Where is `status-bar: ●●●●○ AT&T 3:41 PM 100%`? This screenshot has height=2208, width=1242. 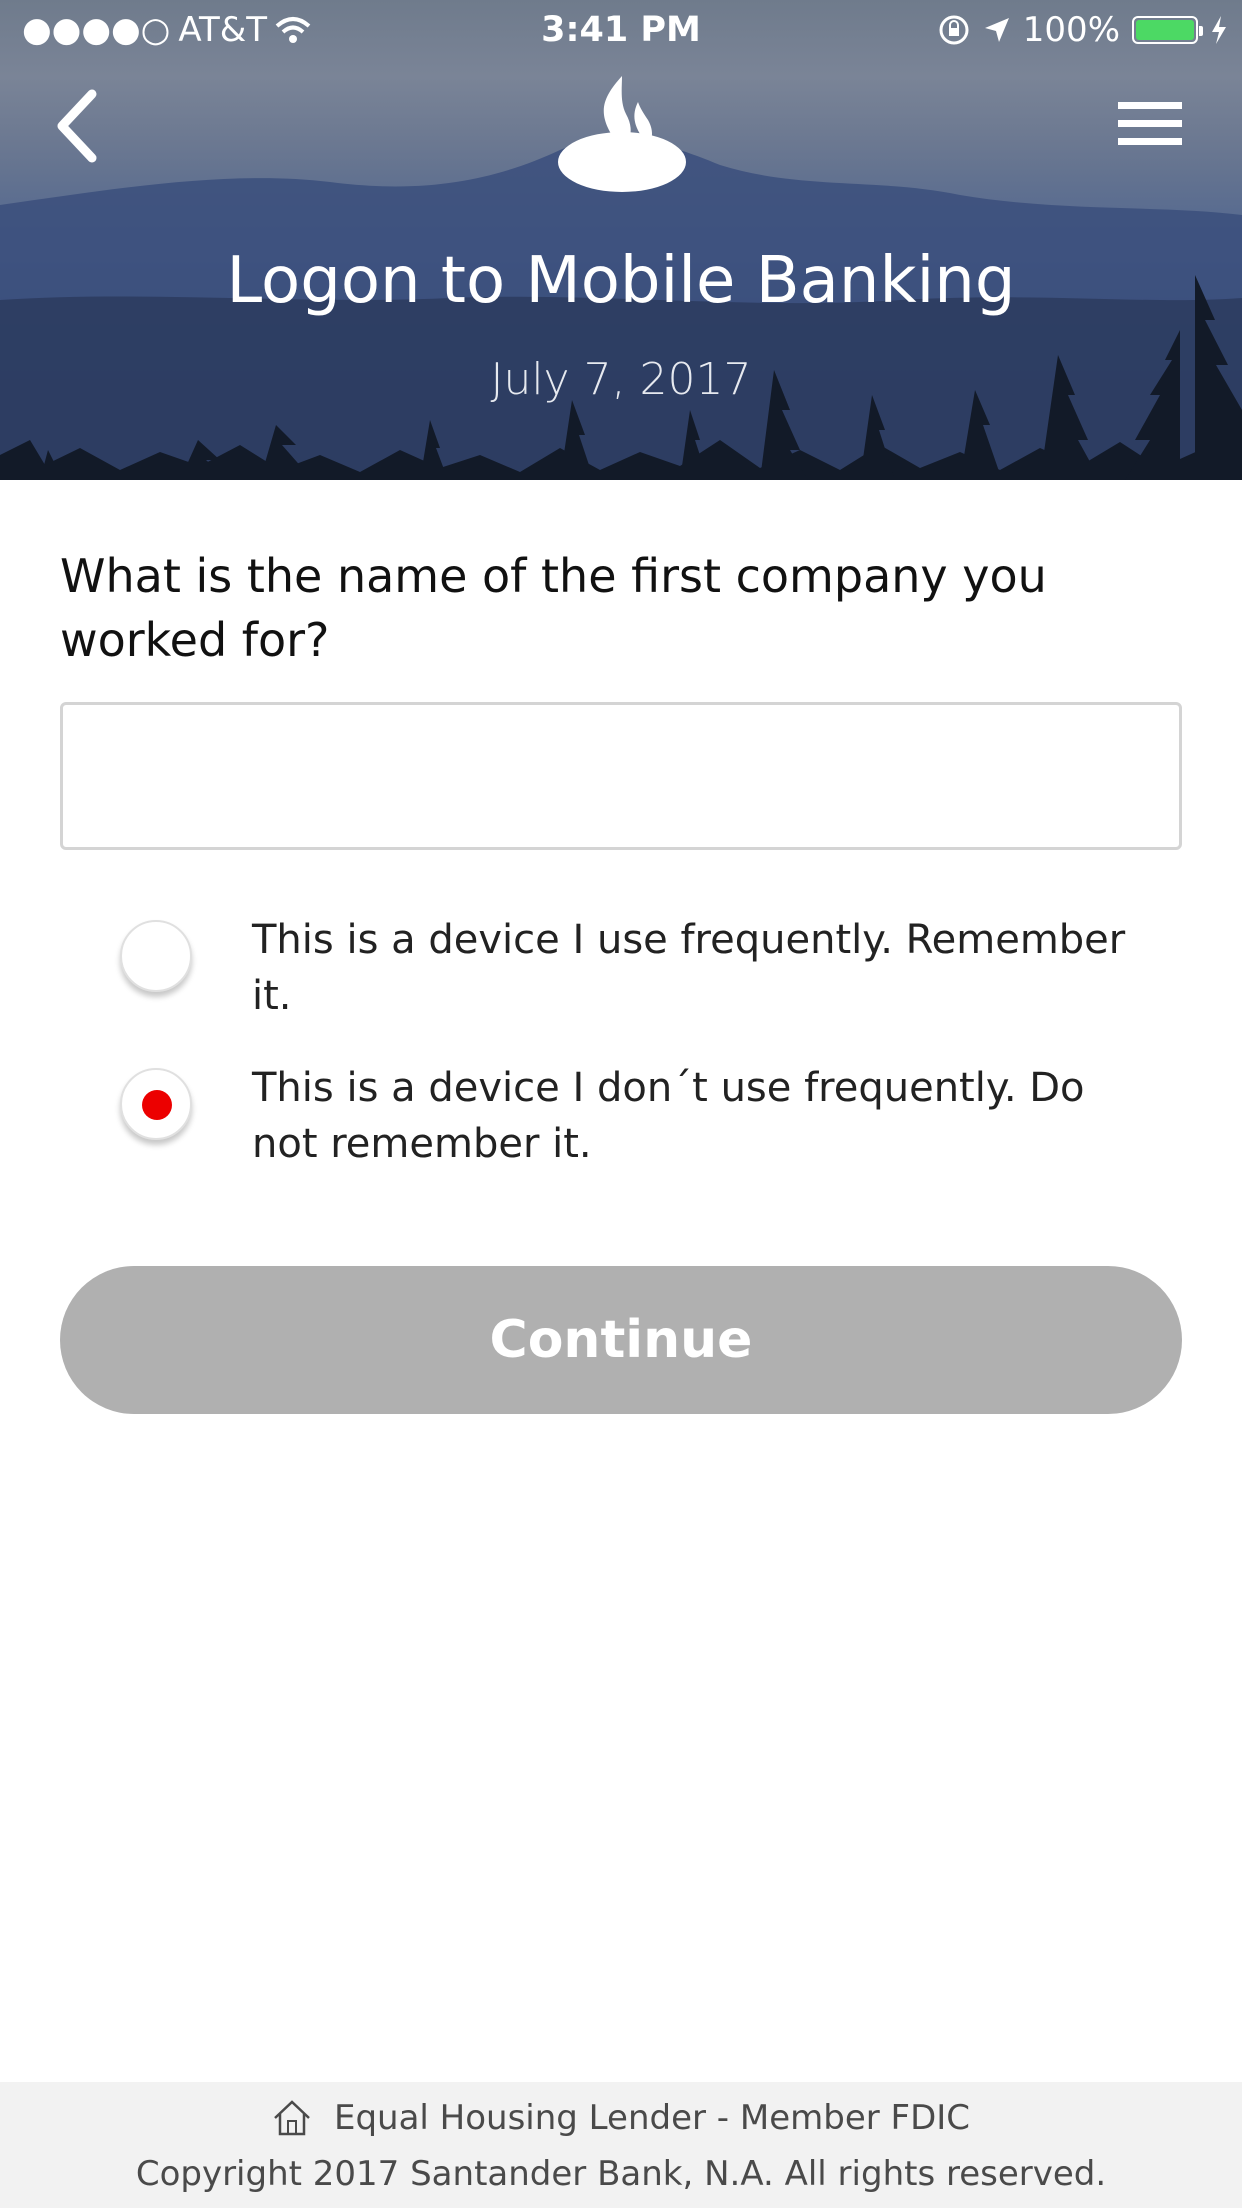 status-bar: ●●●●○ AT&T 3:41 PM 100% is located at coordinates (621, 30).